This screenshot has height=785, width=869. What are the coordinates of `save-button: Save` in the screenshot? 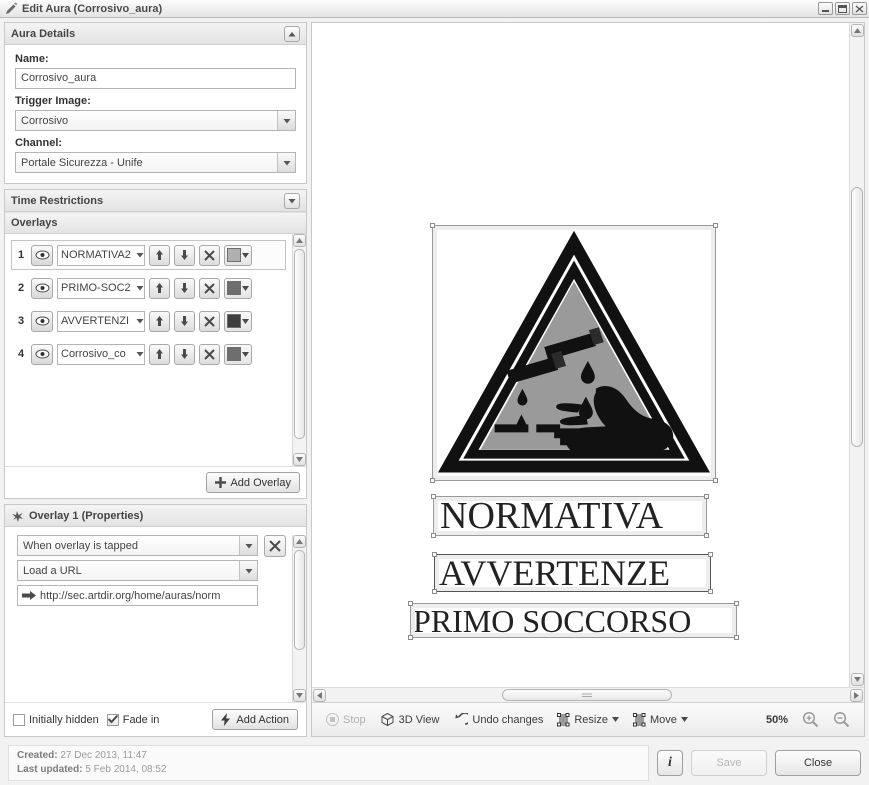 It's located at (729, 763).